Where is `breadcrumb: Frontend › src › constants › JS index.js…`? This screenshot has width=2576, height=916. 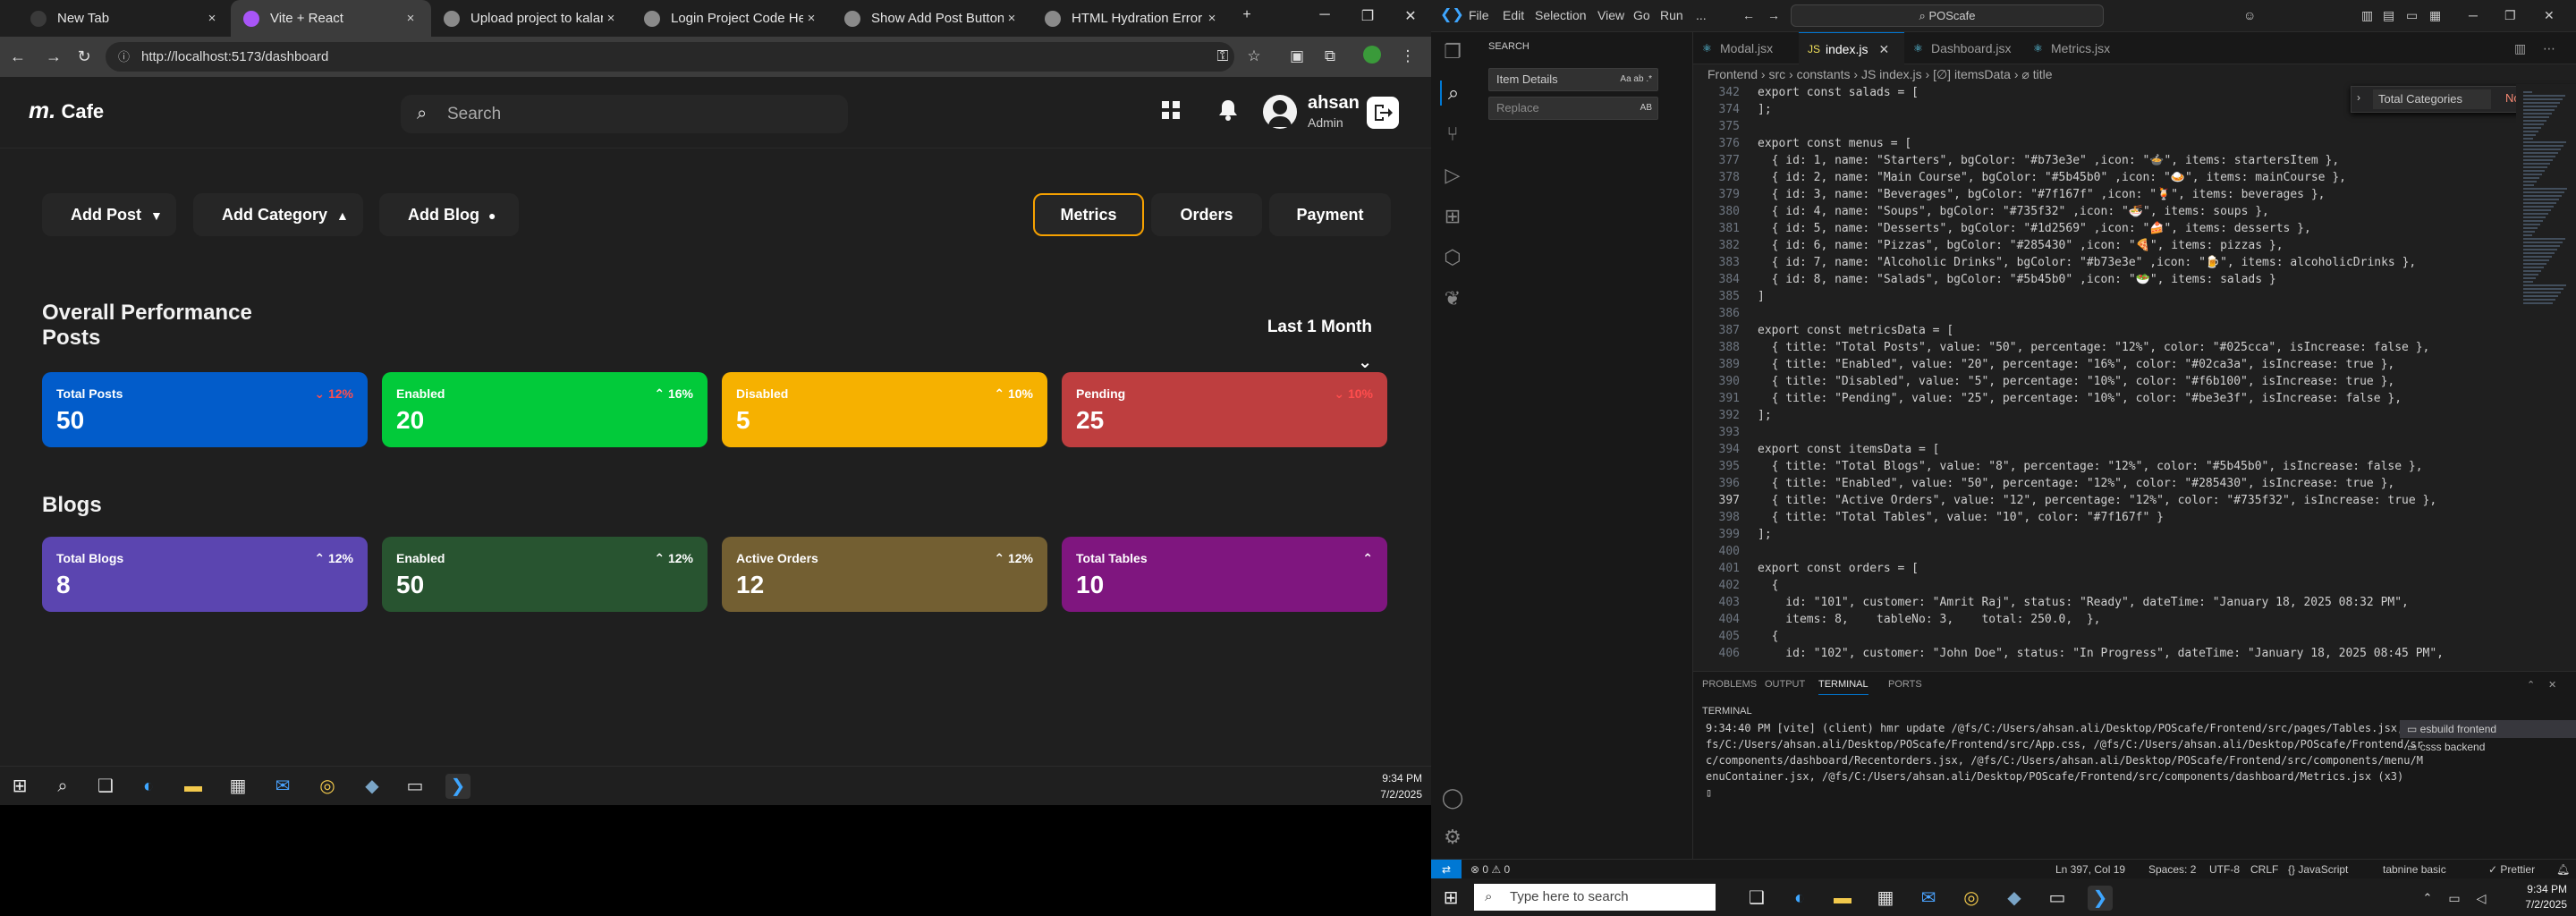 breadcrumb: Frontend › src › constants › JS index.js… is located at coordinates (2134, 74).